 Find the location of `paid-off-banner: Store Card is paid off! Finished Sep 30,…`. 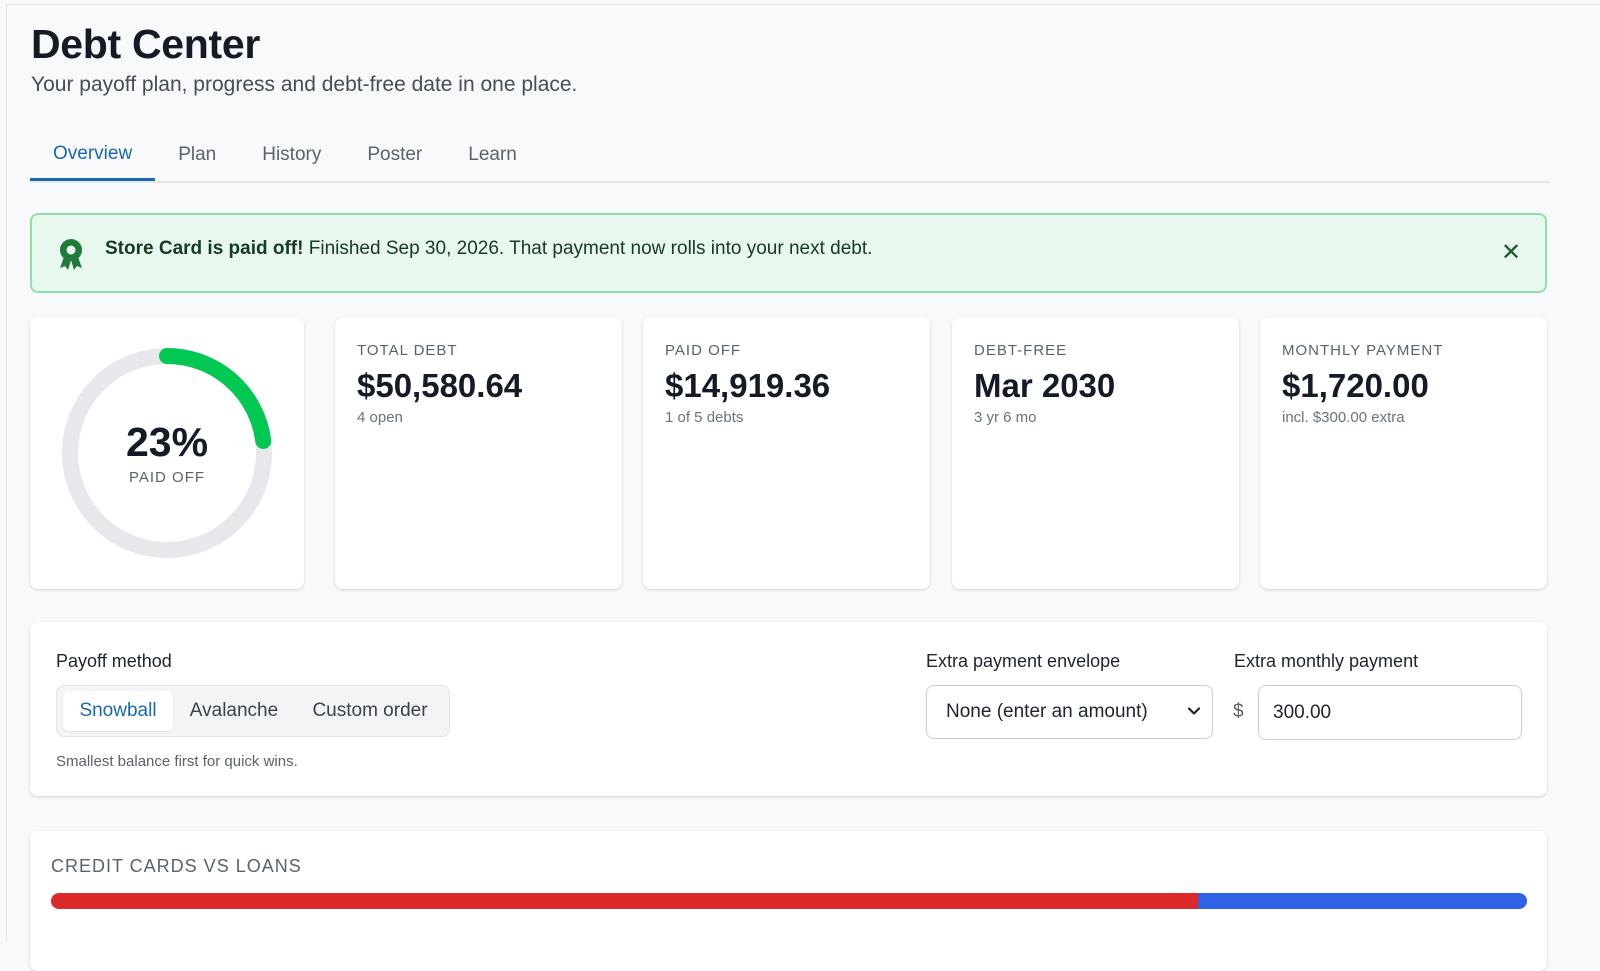

paid-off-banner: Store Card is paid off! Finished Sep 30,… is located at coordinates (788, 253).